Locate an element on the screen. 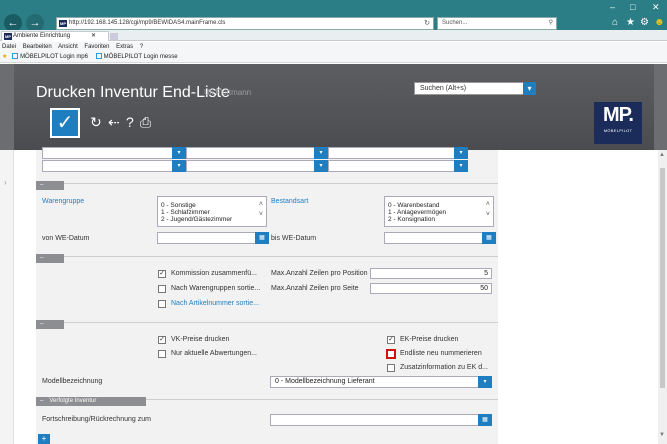 The width and height of the screenshot is (667, 444). listbox-option: 0 - Warenbestand is located at coordinates (440, 205).